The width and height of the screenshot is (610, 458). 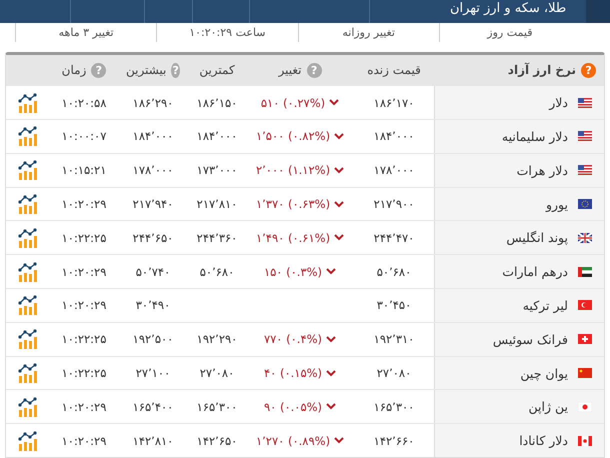 What do you see at coordinates (153, 271) in the screenshot?
I see `high-cell-text: ۵۰٬۷۴۰` at bounding box center [153, 271].